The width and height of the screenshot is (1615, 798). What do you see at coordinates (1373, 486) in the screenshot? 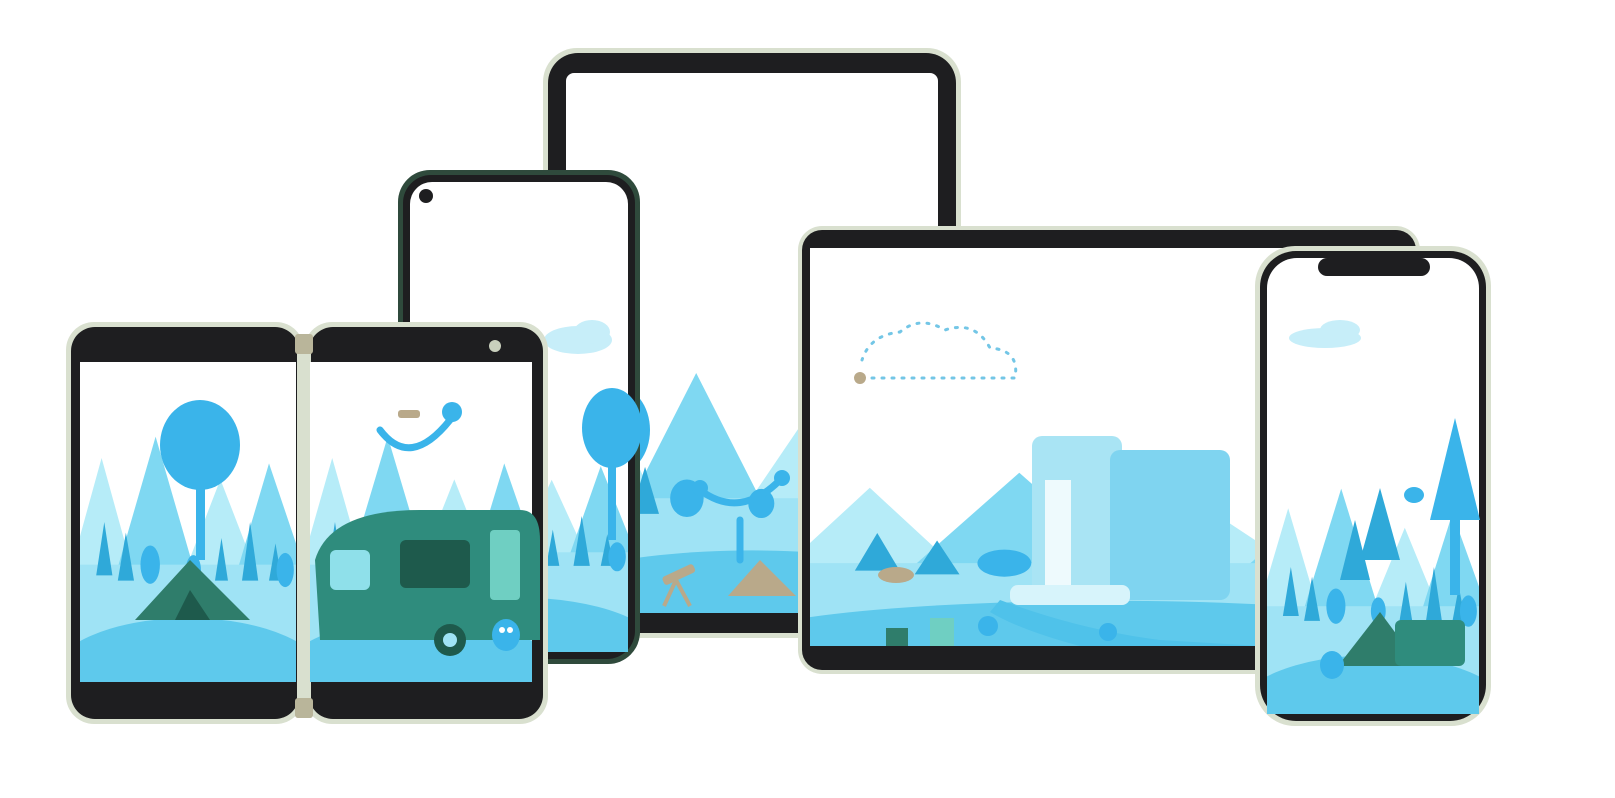
I see `iphone` at bounding box center [1373, 486].